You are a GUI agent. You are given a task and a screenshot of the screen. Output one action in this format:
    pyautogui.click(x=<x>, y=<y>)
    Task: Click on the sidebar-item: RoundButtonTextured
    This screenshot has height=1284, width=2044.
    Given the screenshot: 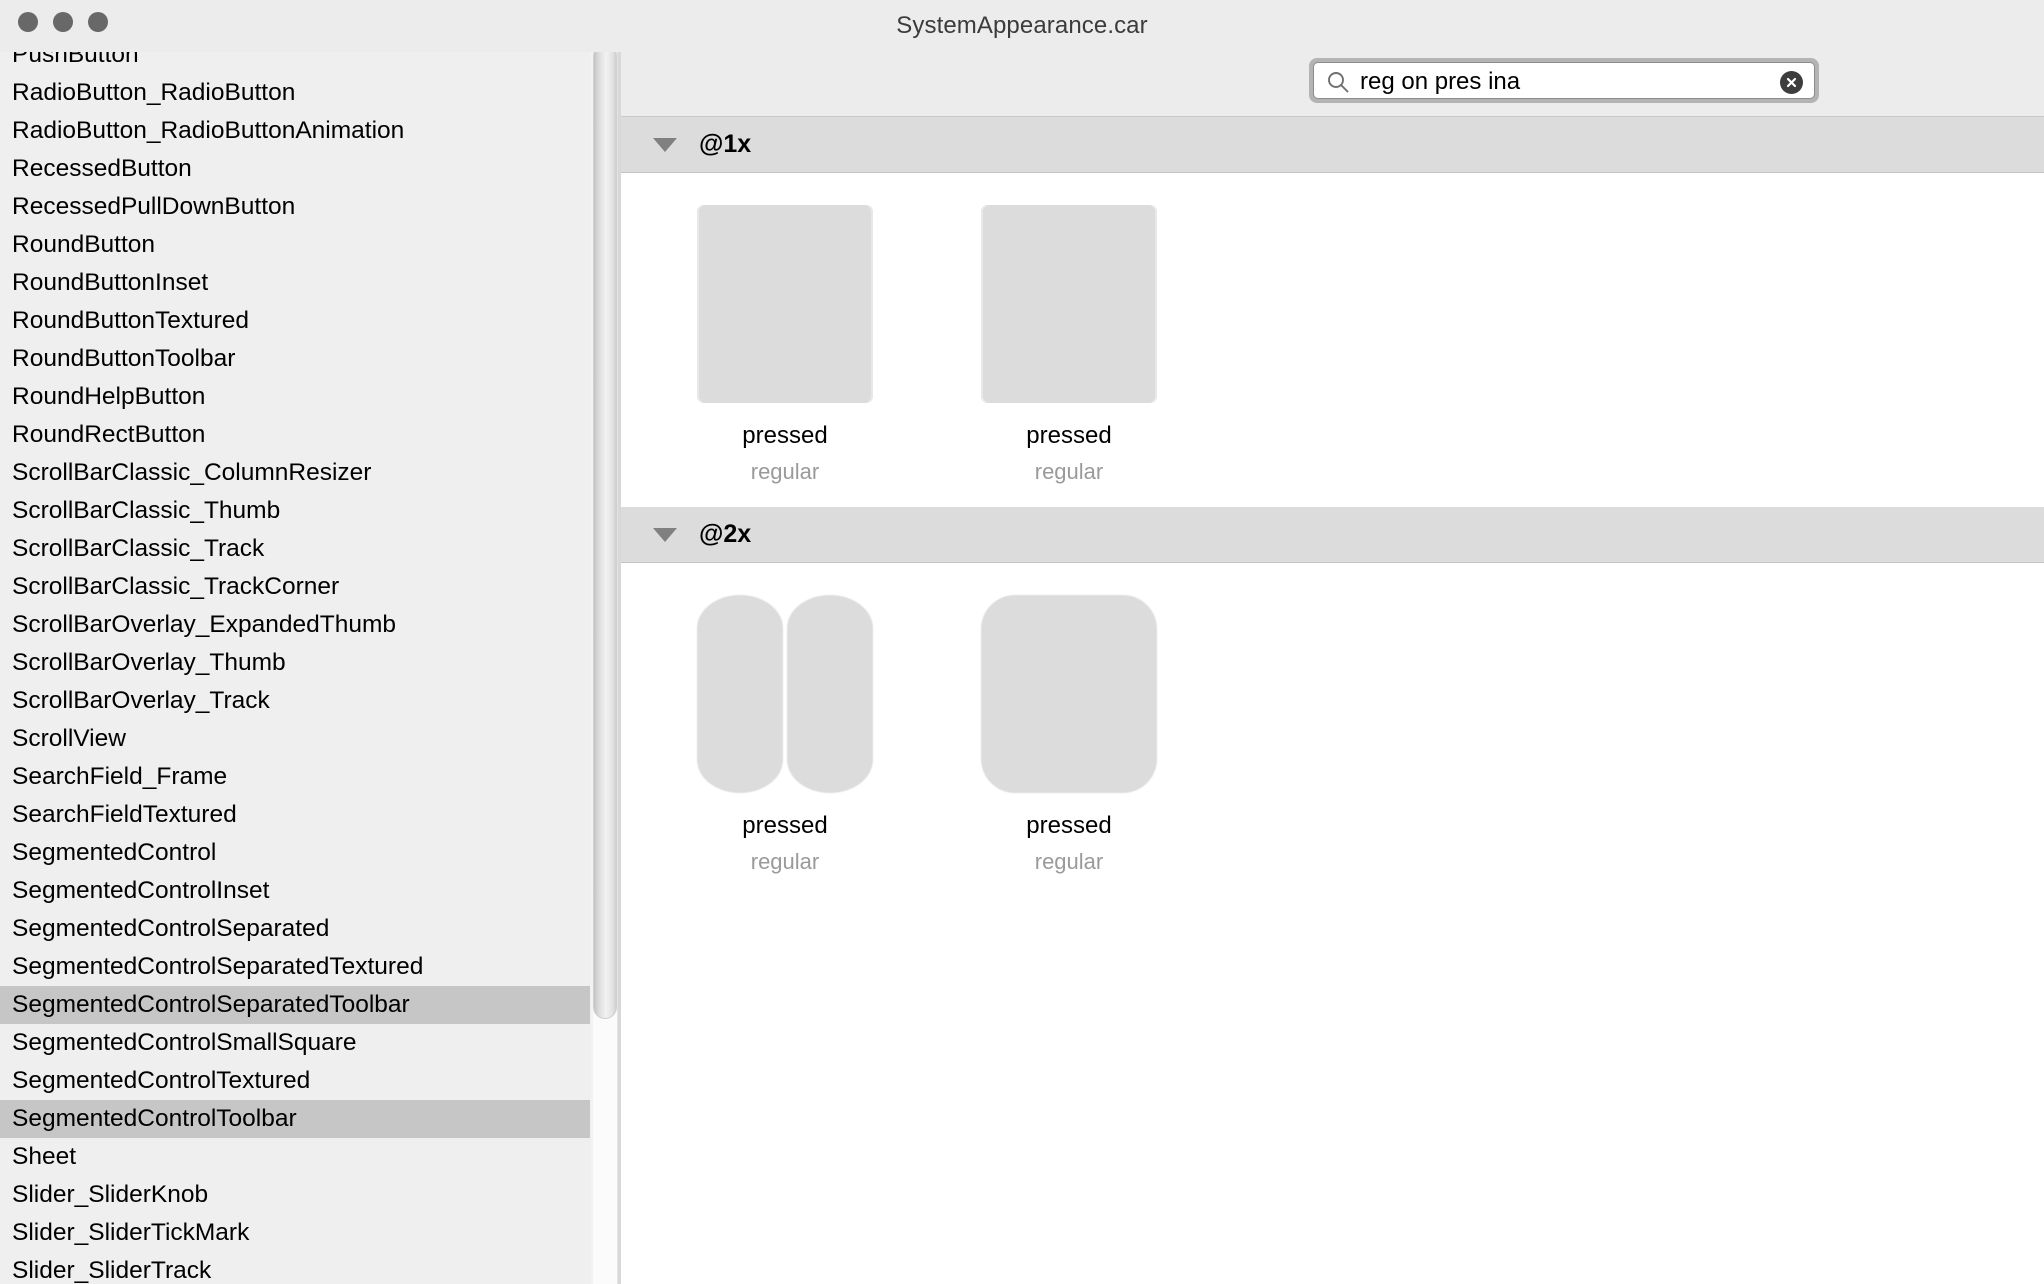 What is the action you would take?
    pyautogui.click(x=295, y=321)
    